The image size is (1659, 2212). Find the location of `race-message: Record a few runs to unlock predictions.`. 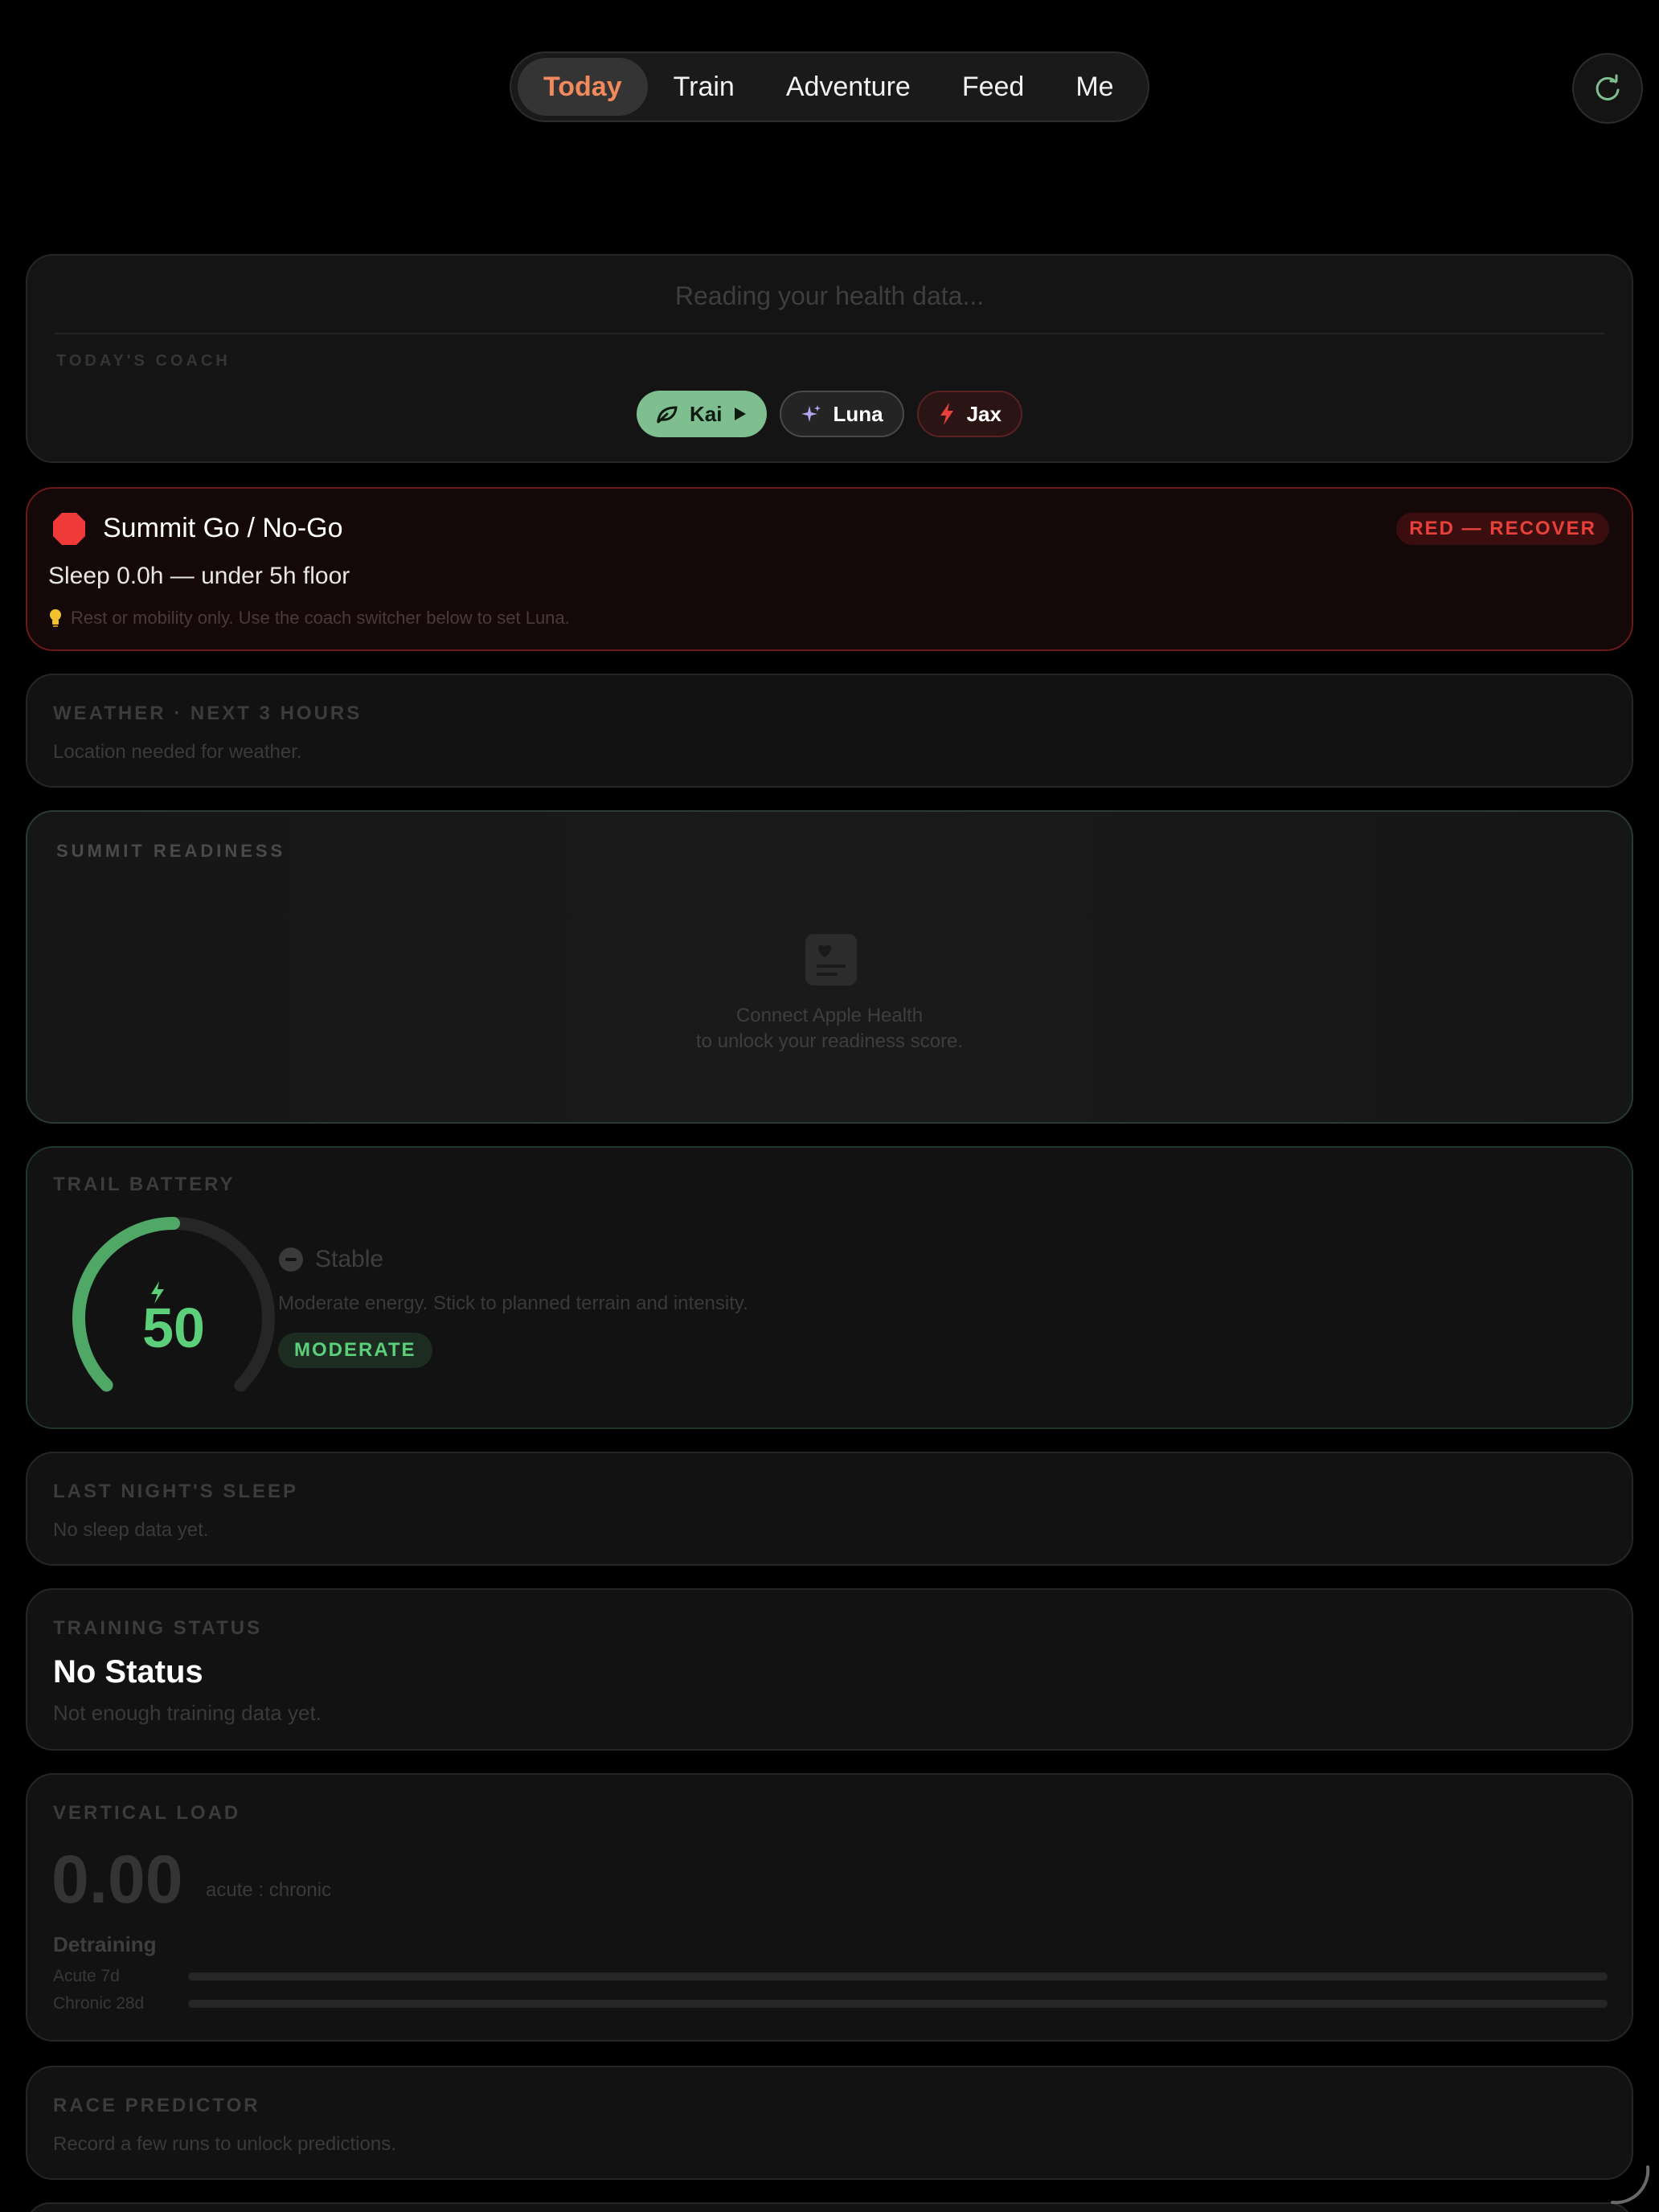

race-message: Record a few runs to unlock predictions. is located at coordinates (224, 2144).